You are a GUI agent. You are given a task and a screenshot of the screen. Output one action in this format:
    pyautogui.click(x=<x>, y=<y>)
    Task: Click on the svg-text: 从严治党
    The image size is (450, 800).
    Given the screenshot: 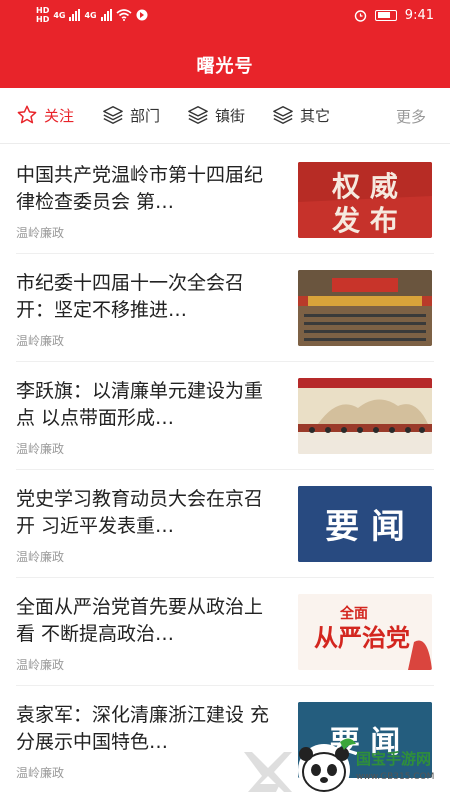 What is the action you would take?
    pyautogui.click(x=362, y=637)
    